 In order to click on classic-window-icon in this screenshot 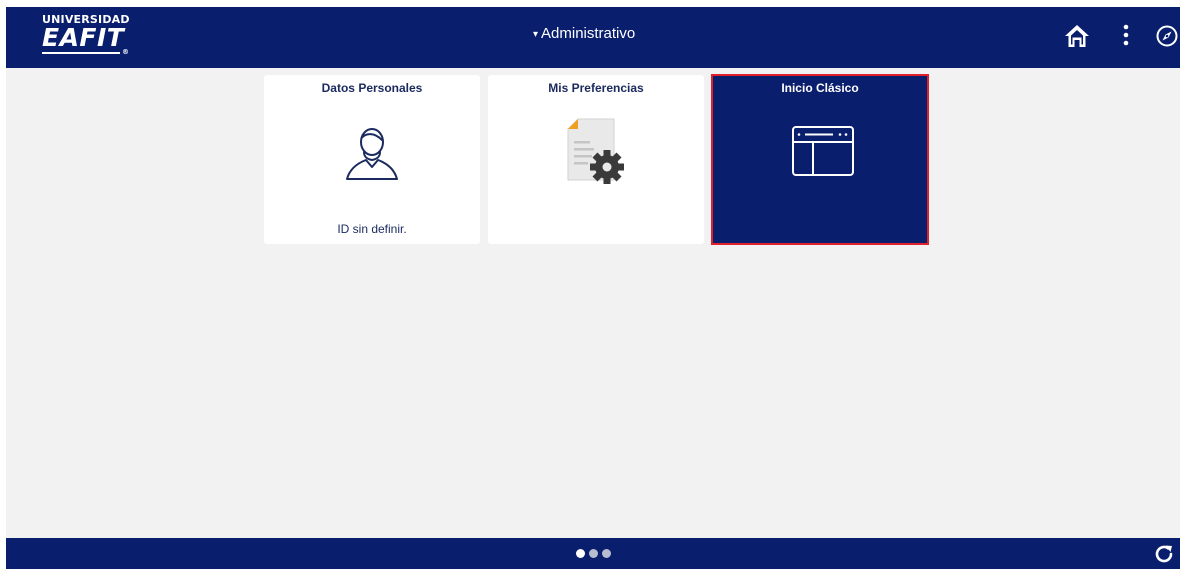, I will do `click(823, 151)`.